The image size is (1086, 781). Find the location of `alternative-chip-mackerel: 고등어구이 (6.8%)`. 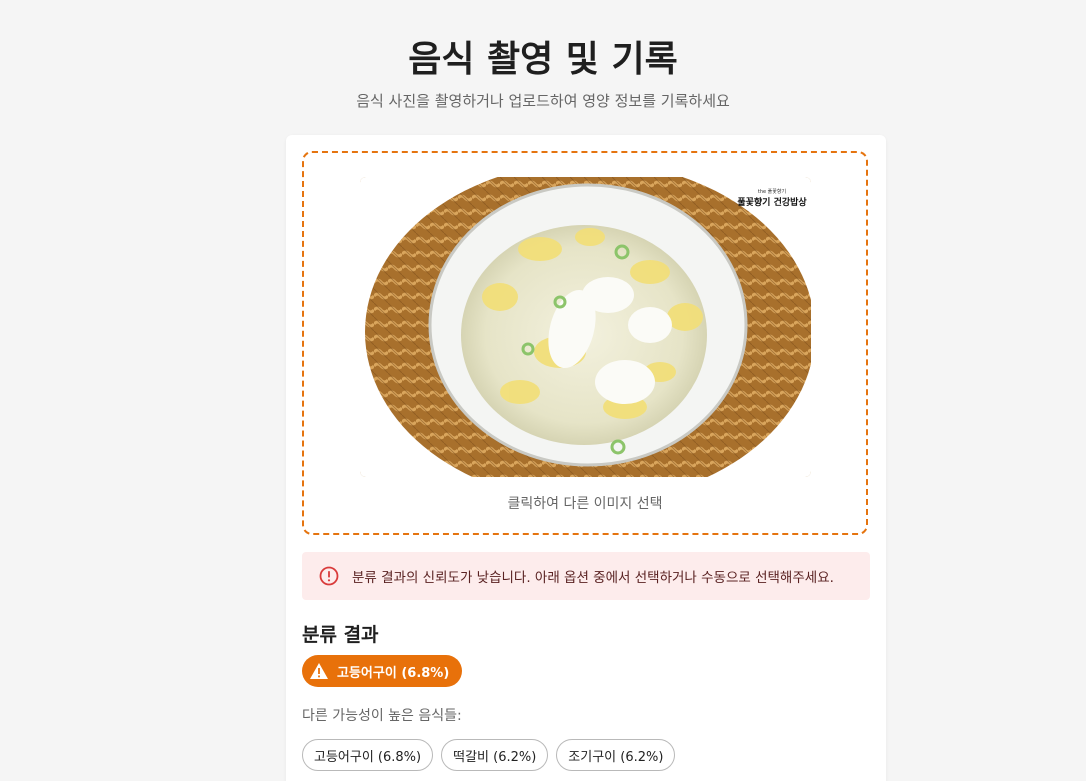

alternative-chip-mackerel: 고등어구이 (6.8%) is located at coordinates (368, 755).